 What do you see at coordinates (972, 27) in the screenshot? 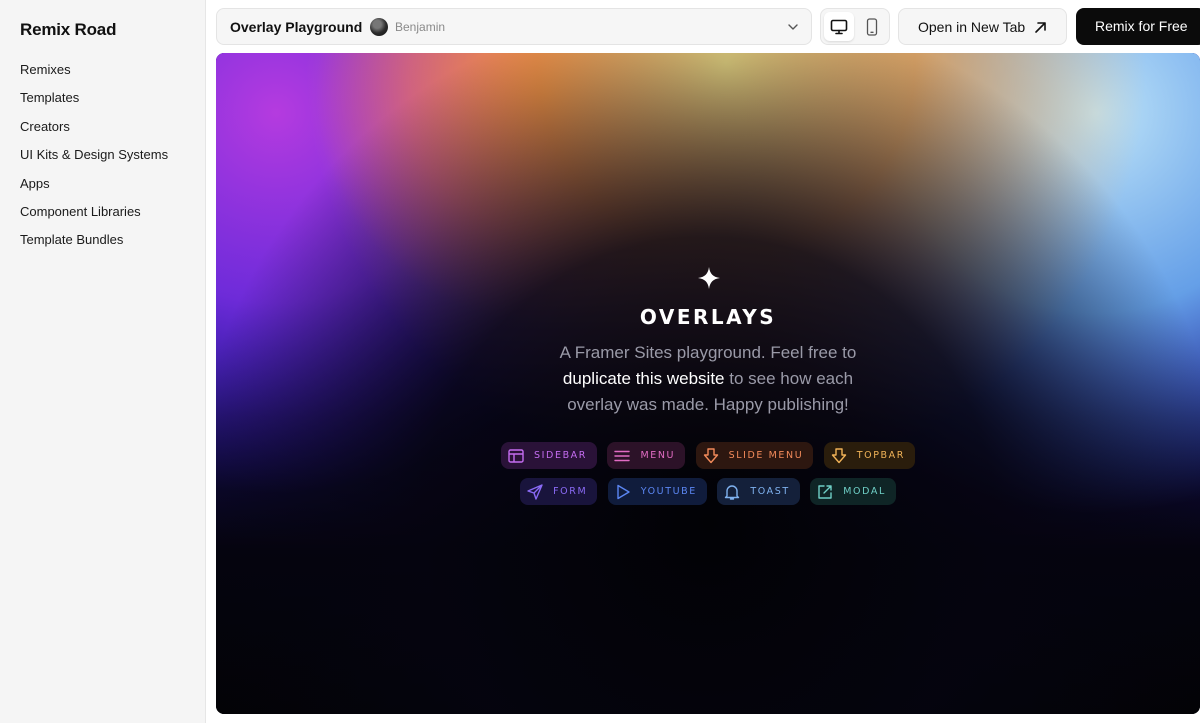
I see `open-new-tab-label: Open in New Tab` at bounding box center [972, 27].